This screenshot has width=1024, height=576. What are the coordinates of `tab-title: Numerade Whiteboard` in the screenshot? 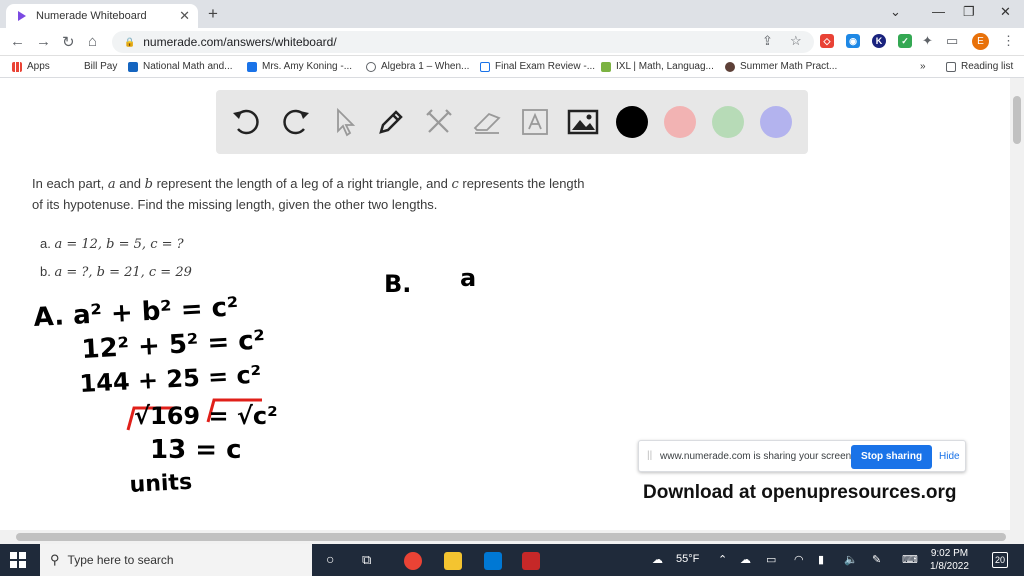 It's located at (91, 16).